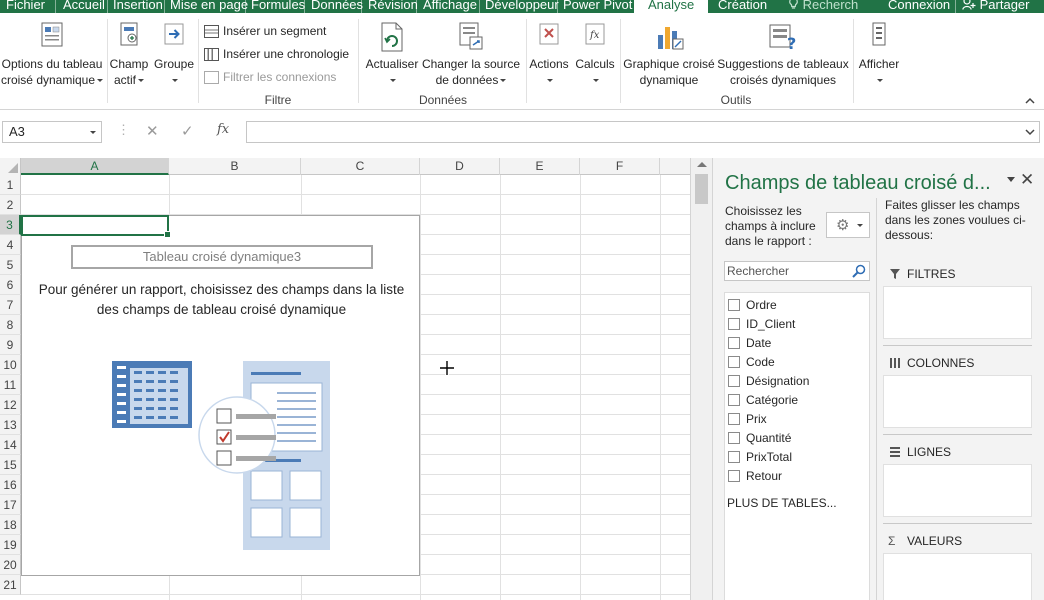 This screenshot has width=1044, height=600. Describe the element at coordinates (265, 31) in the screenshot. I see `insert-slicer-button: Insérer un segment` at that location.